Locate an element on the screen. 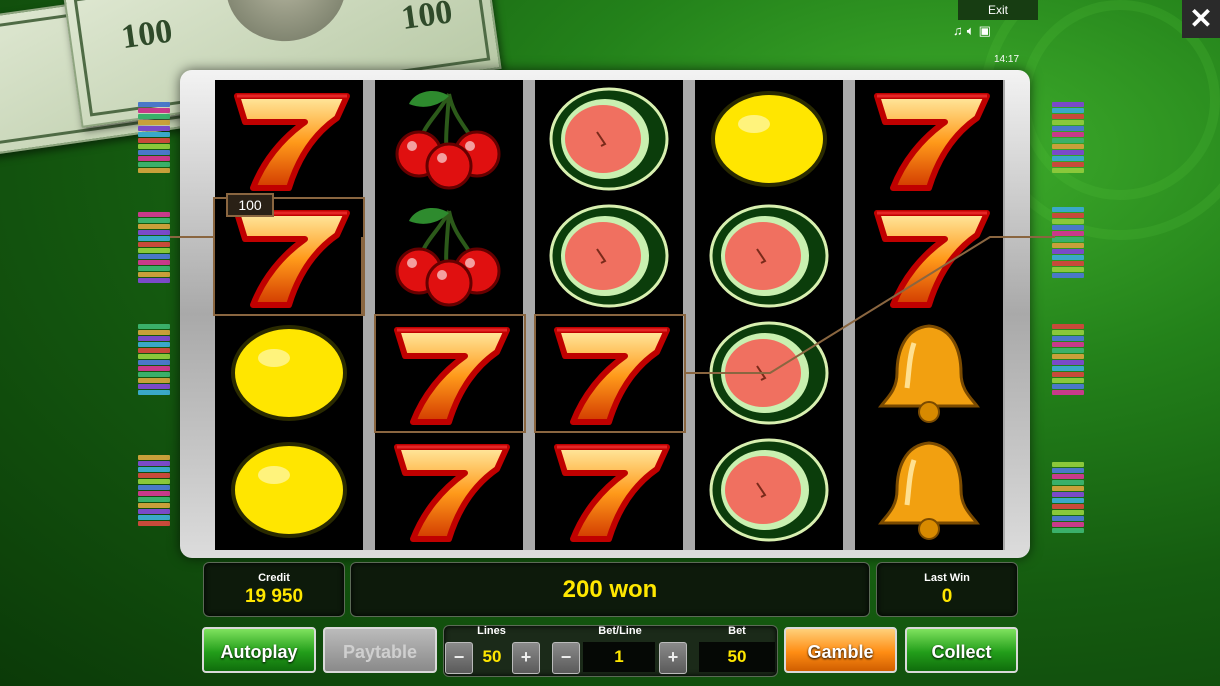  win-message: 200 won is located at coordinates (610, 589).